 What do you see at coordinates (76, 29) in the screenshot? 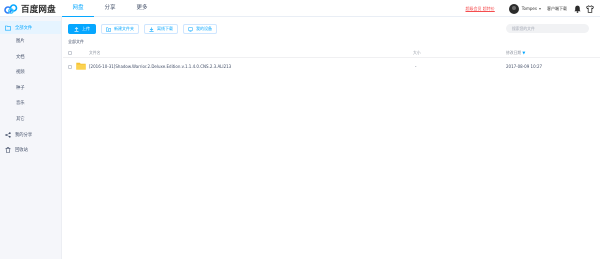
I see `upload-icon` at bounding box center [76, 29].